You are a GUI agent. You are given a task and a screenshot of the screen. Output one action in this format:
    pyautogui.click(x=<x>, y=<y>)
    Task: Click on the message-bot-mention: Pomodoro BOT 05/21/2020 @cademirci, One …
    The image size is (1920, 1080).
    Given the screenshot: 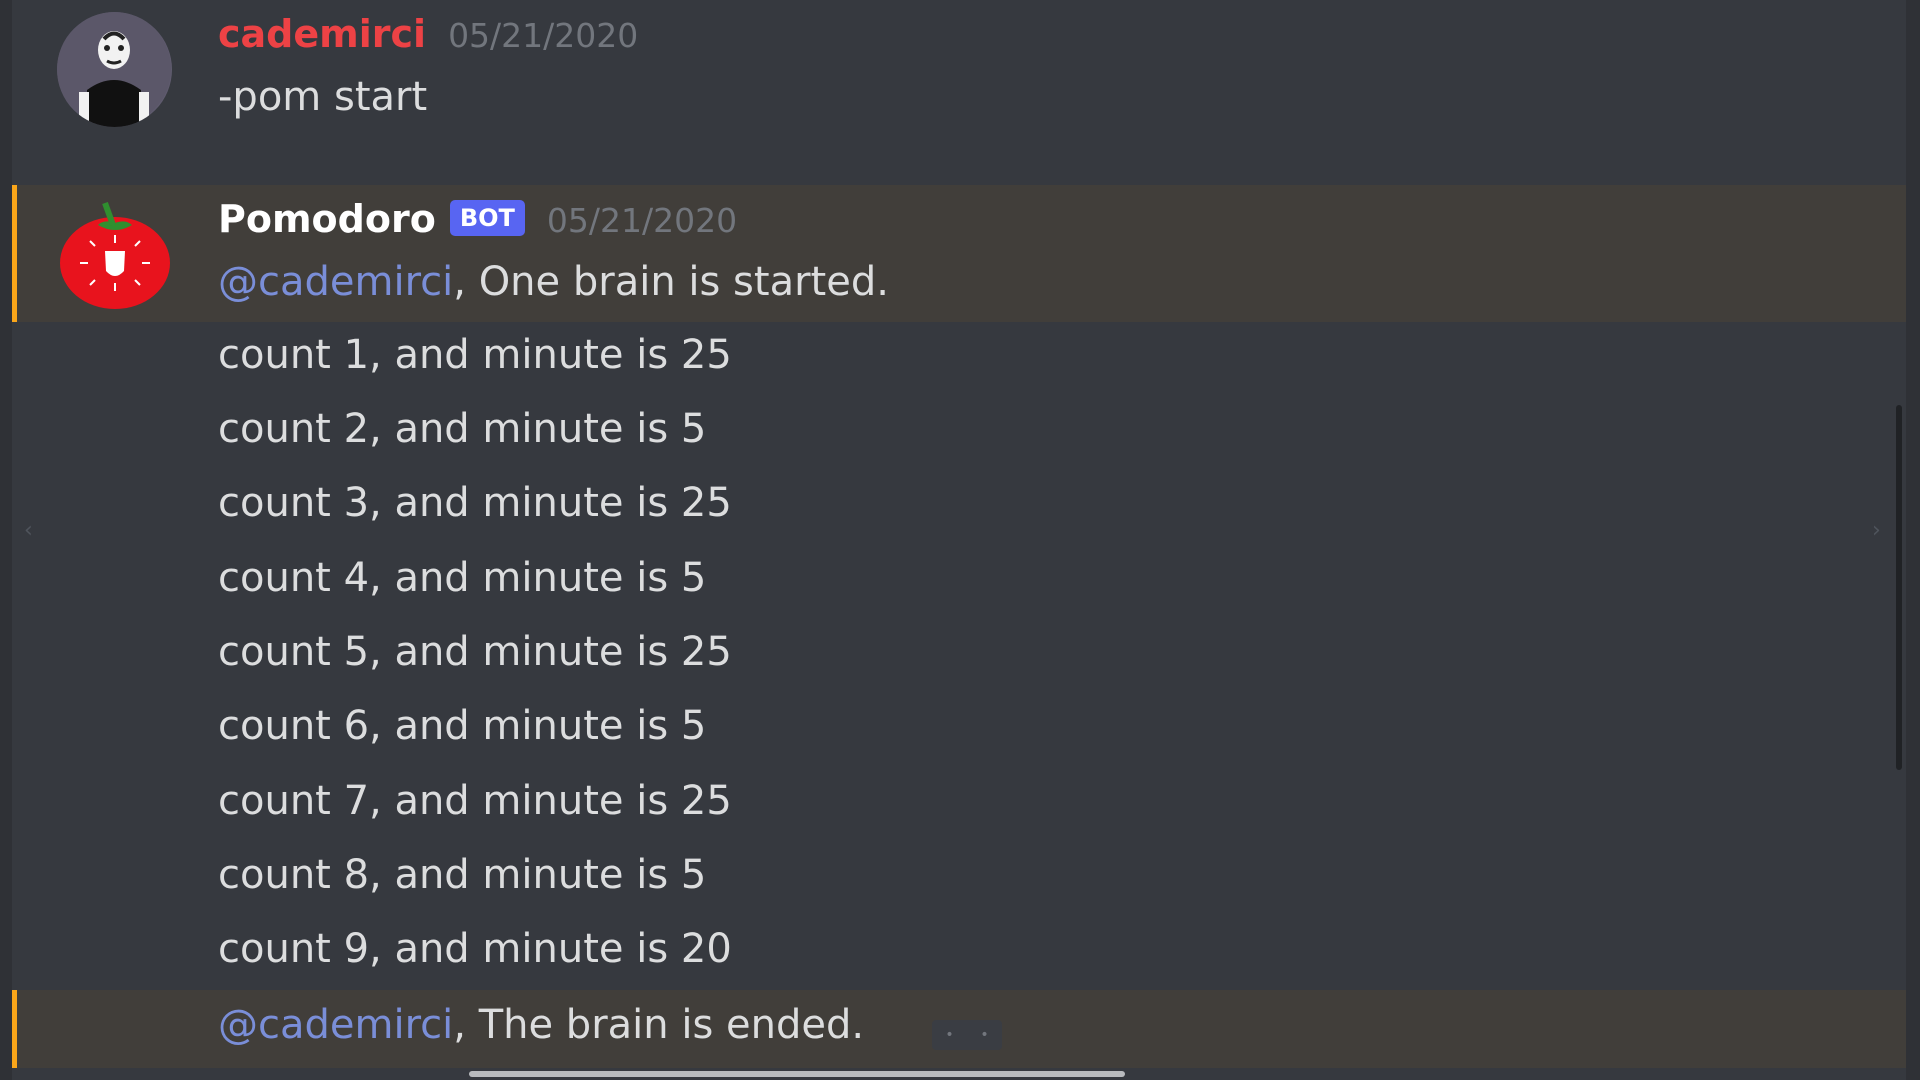 What is the action you would take?
    pyautogui.click(x=959, y=253)
    